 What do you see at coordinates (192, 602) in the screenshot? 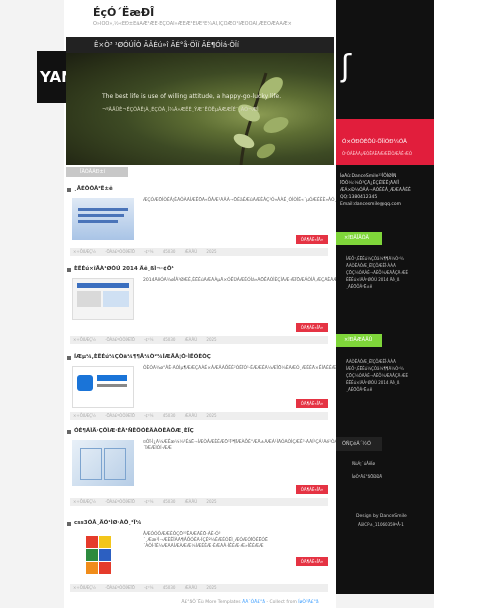
I see `footer-prefix: Ä£°åÔ´Ëù` at bounding box center [192, 602].